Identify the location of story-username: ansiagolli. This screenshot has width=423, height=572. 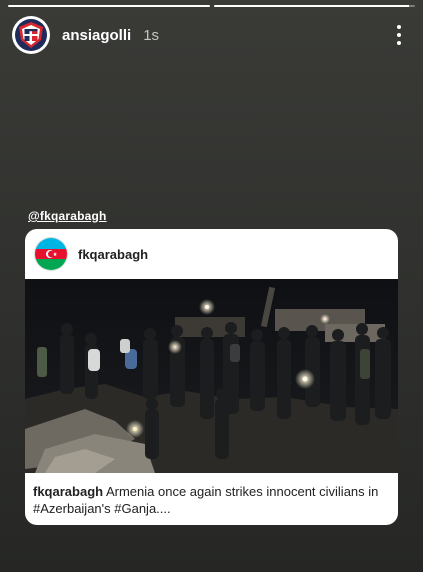
(96, 35).